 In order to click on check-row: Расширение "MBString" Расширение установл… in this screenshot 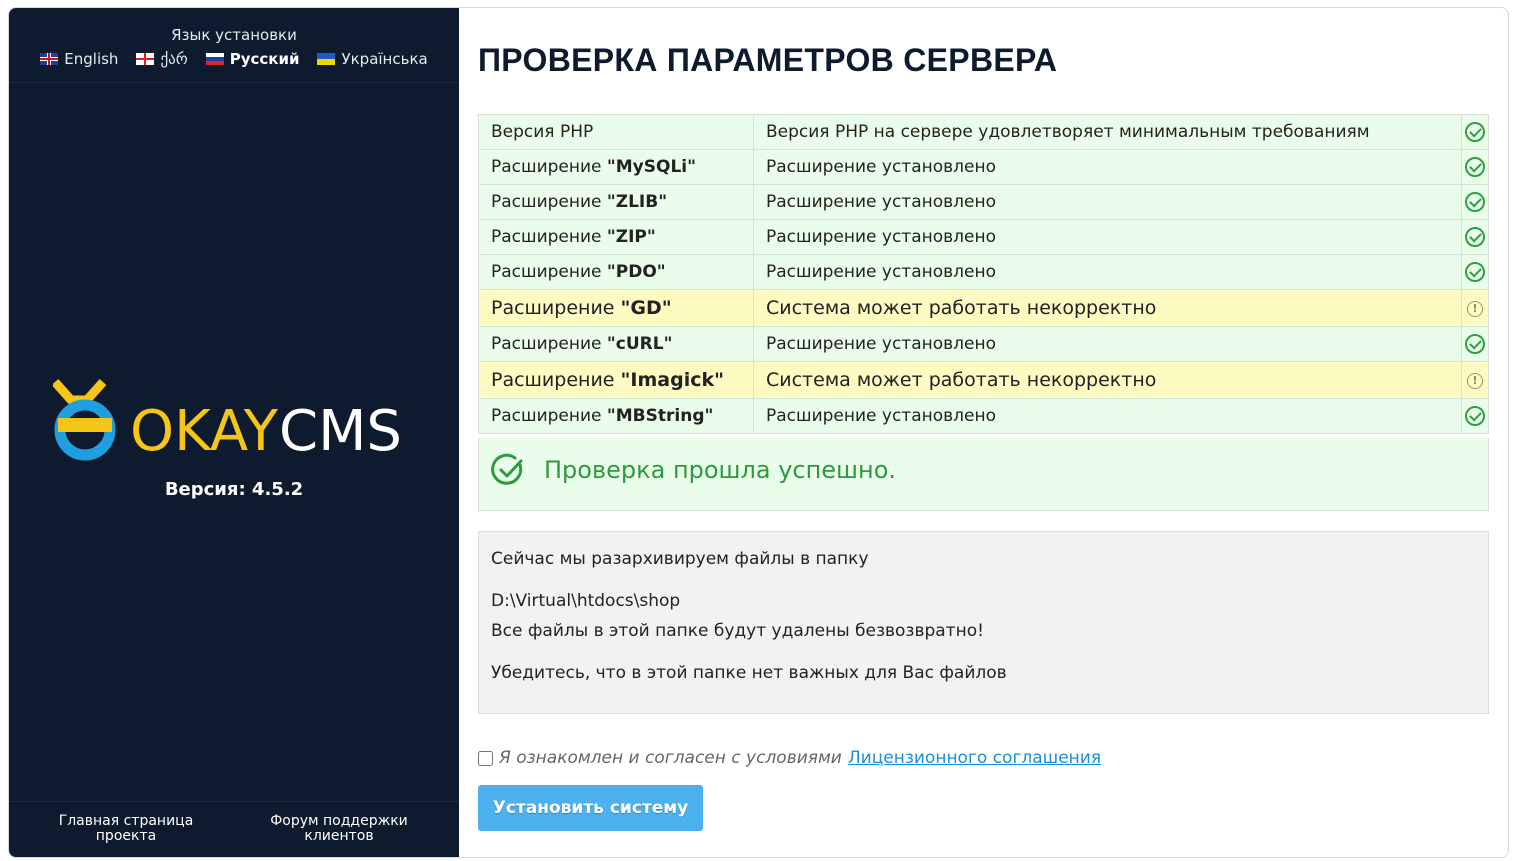, I will do `click(983, 416)`.